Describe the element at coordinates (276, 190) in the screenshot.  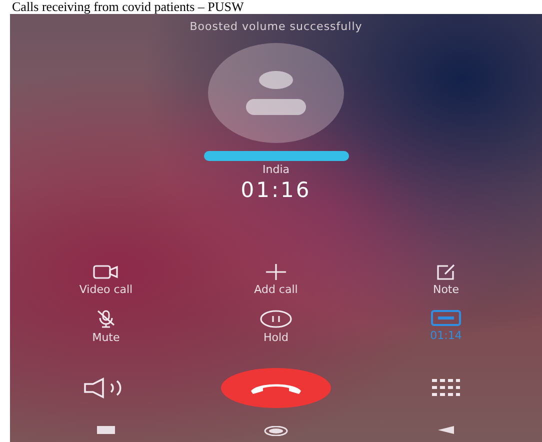
I see `call-timer: 01:16` at that location.